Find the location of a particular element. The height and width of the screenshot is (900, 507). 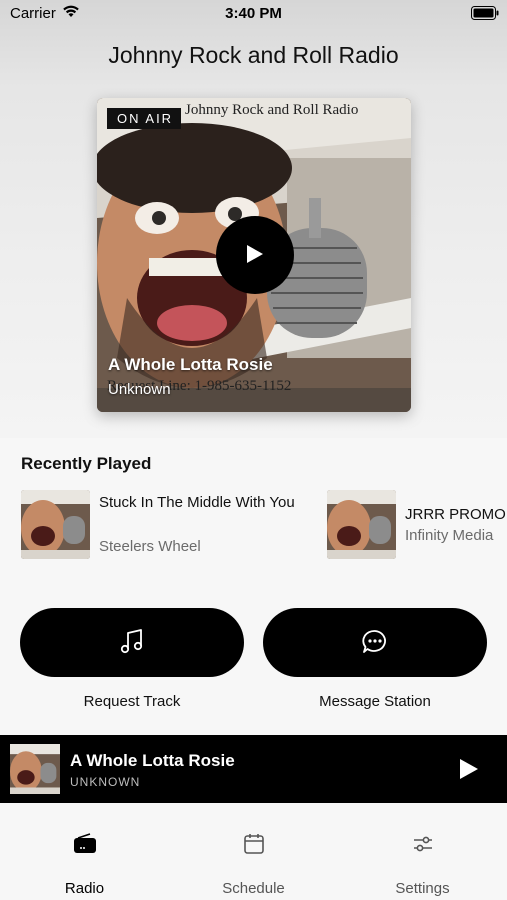

recent-item: JRRR PROMO Infinity Media is located at coordinates (417, 525).